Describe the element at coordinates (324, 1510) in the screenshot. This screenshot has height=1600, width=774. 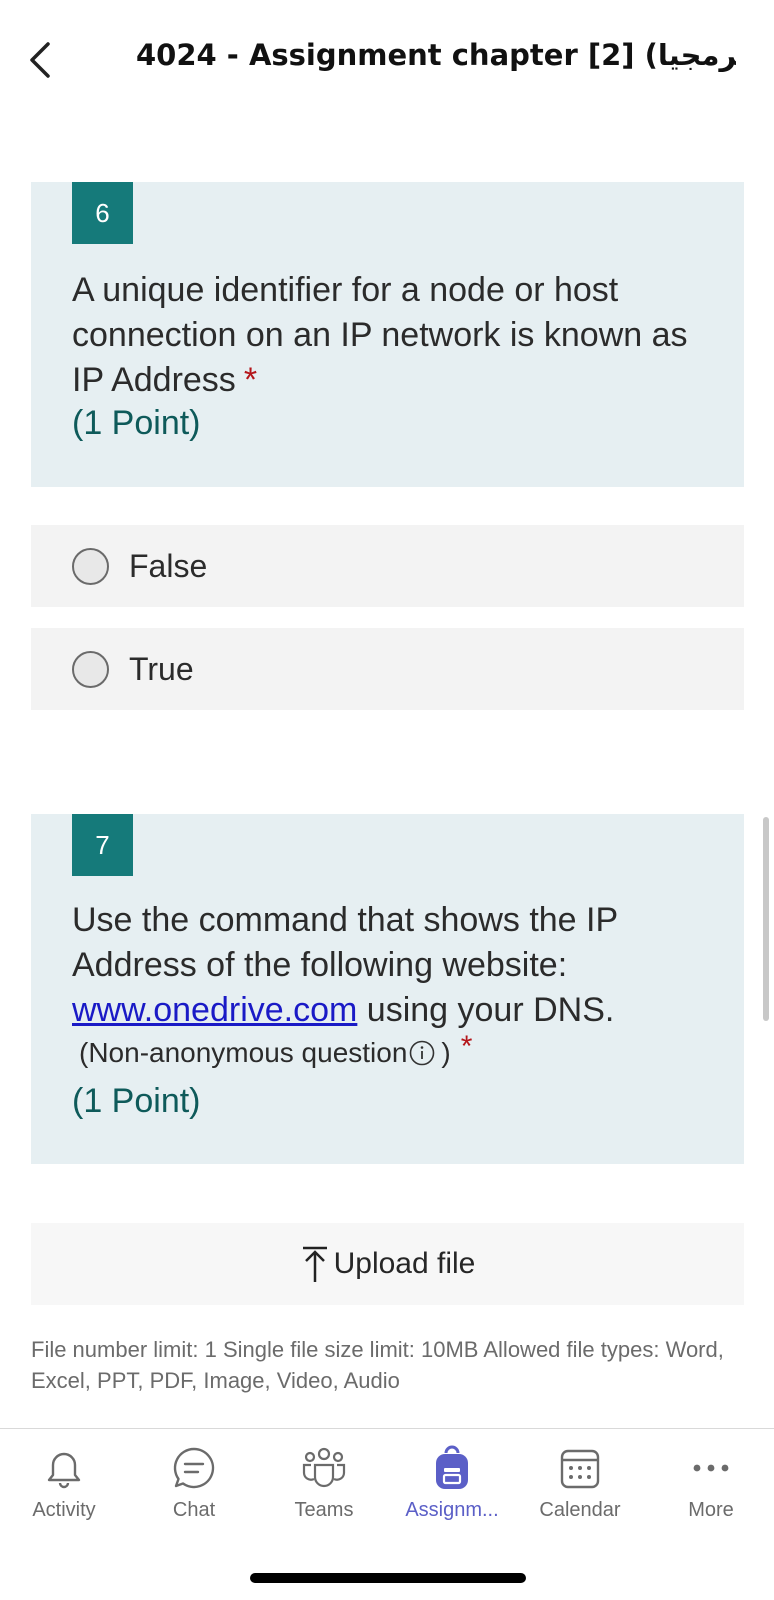
I see `nav-label: Teams` at that location.